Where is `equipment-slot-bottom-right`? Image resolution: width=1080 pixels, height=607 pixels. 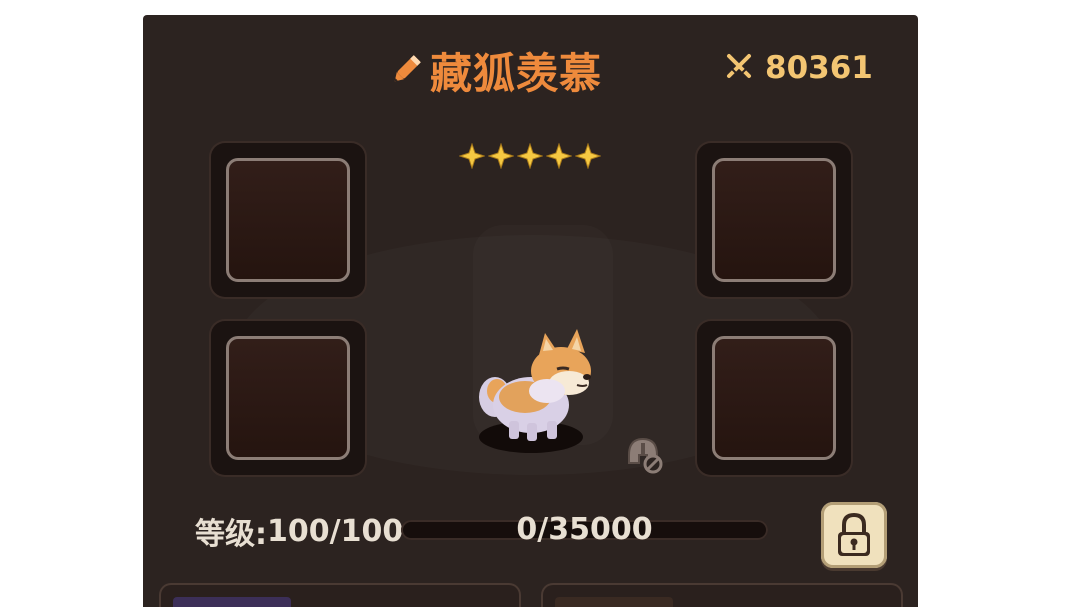
equipment-slot-bottom-right is located at coordinates (774, 398).